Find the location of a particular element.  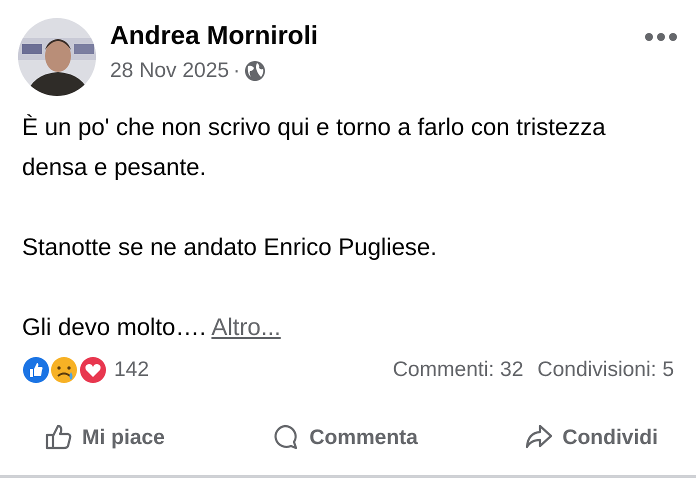

reaction-count: 142 is located at coordinates (132, 370).